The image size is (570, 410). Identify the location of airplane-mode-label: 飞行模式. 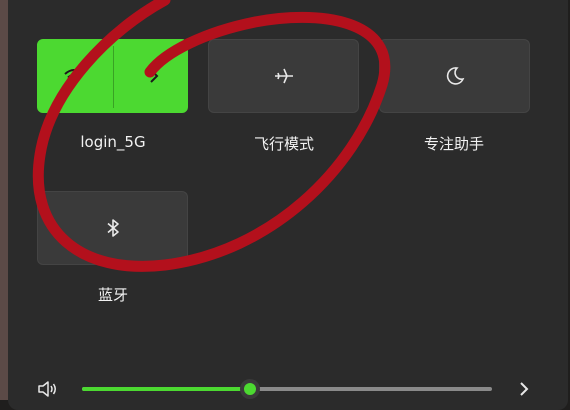
(283, 144).